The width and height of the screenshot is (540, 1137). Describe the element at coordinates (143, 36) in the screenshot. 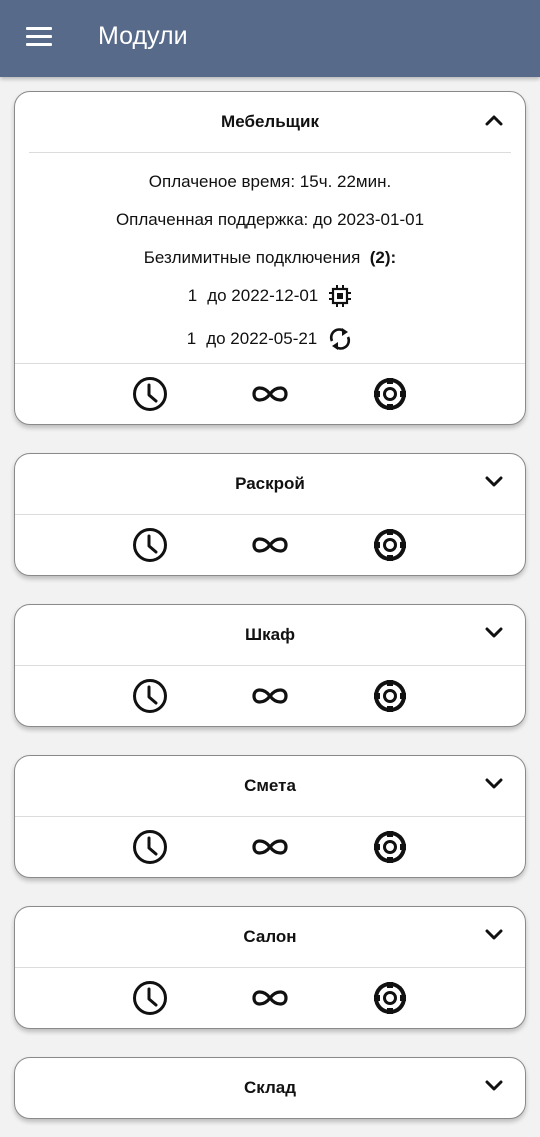

I see `page-title: Модули` at that location.